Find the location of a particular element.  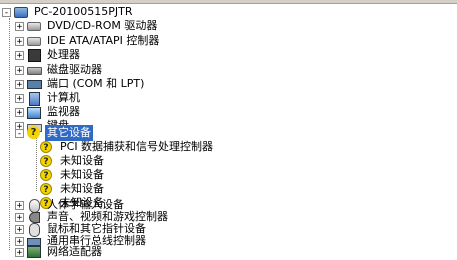

tree-line-root is located at coordinates (9, 134).